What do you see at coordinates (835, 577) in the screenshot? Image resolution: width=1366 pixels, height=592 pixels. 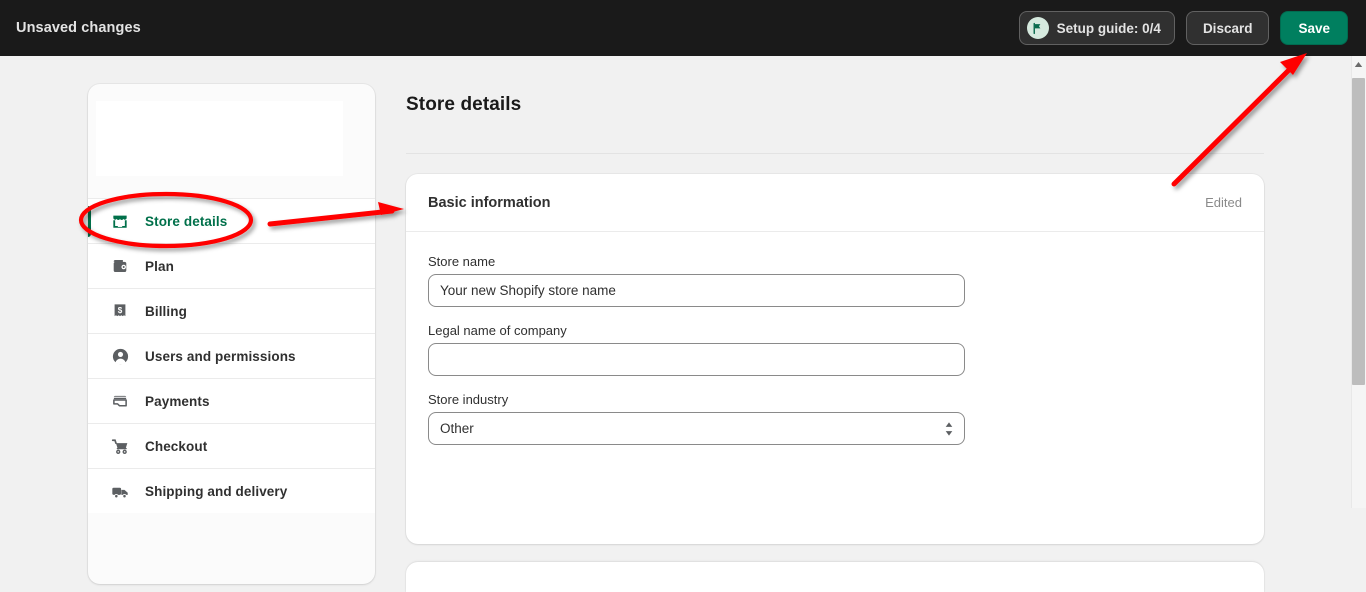 I see `next-card-peek` at bounding box center [835, 577].